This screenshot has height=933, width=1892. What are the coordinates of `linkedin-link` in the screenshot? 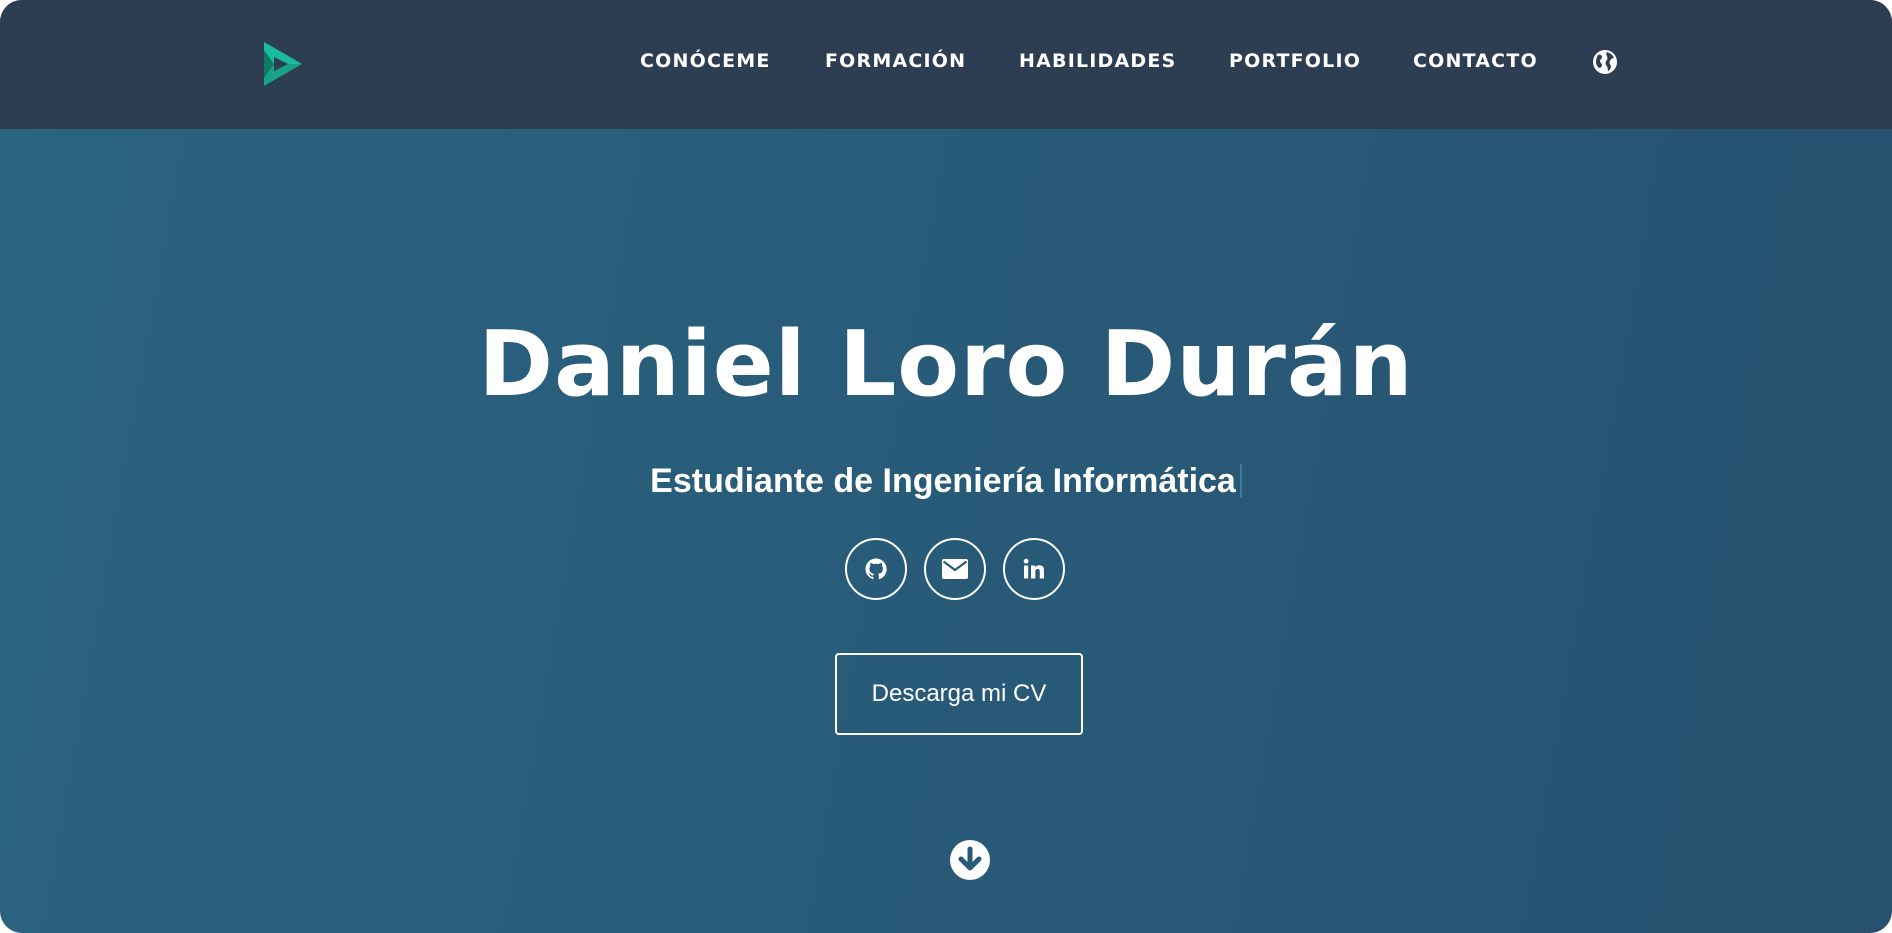 It's located at (1034, 569).